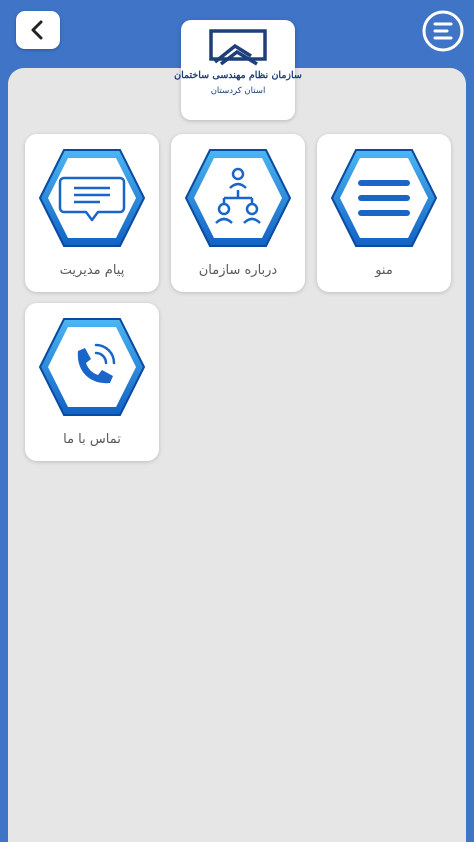 This screenshot has height=842, width=474. I want to click on menu-list-icon, so click(443, 31).